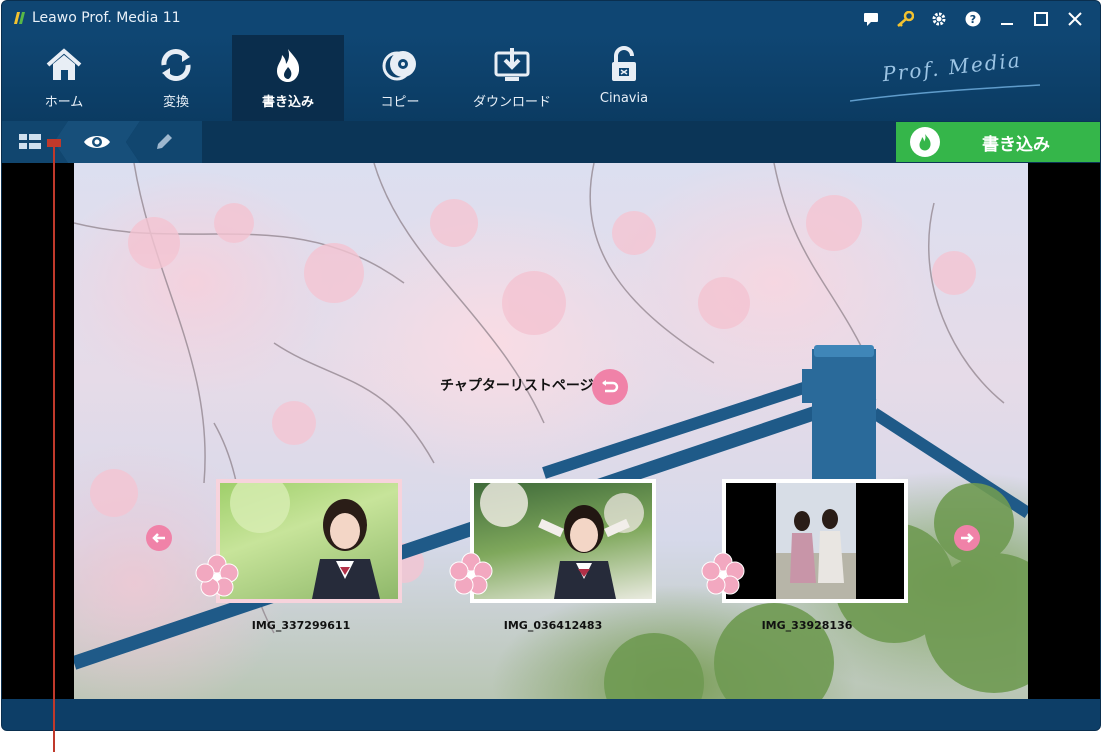 The height and width of the screenshot is (752, 1102). I want to click on return-button, so click(610, 387).